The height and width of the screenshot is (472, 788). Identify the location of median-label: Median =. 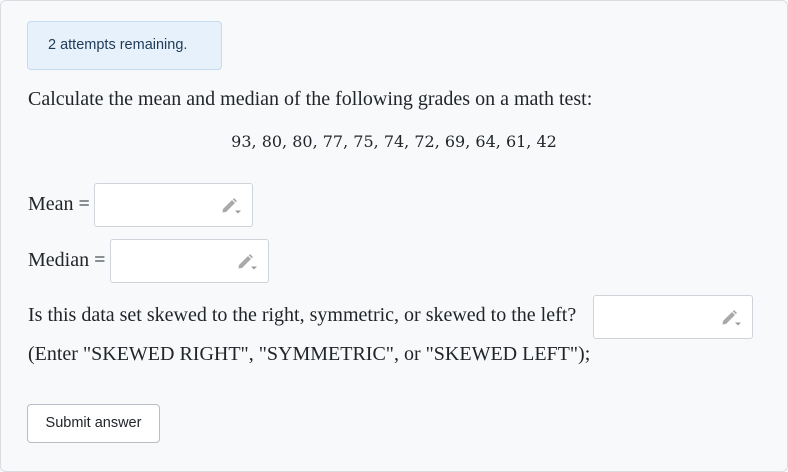
(67, 260).